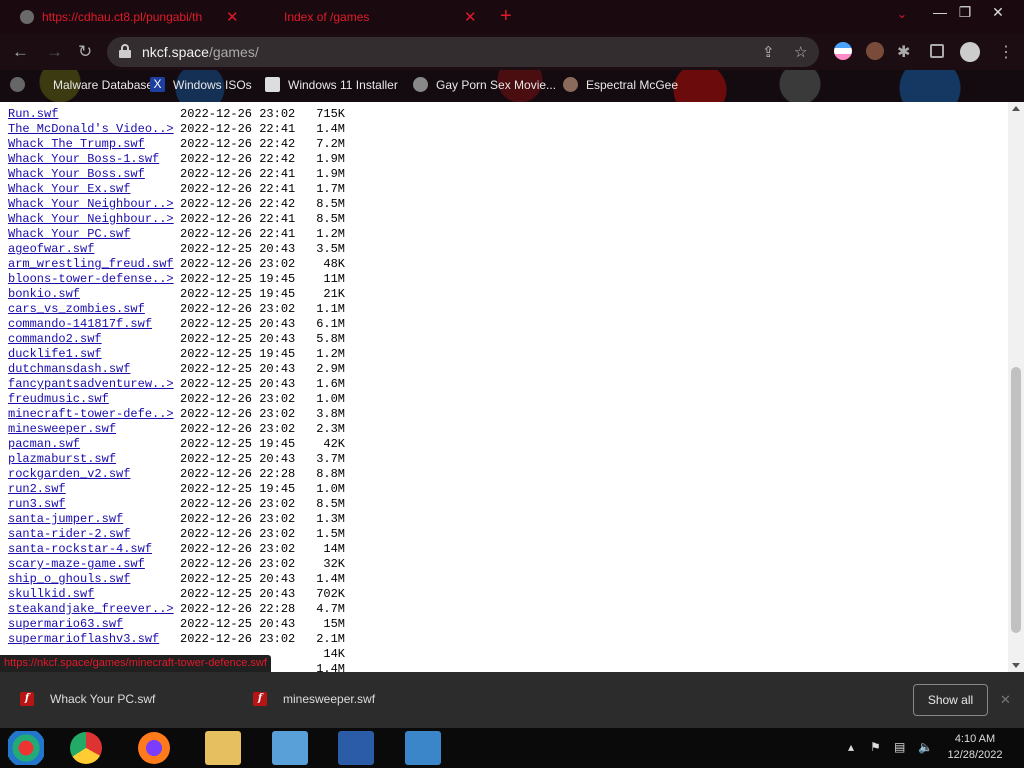 This screenshot has height=768, width=1024. What do you see at coordinates (800, 52) in the screenshot?
I see `bookmark-star-icon: ☆` at bounding box center [800, 52].